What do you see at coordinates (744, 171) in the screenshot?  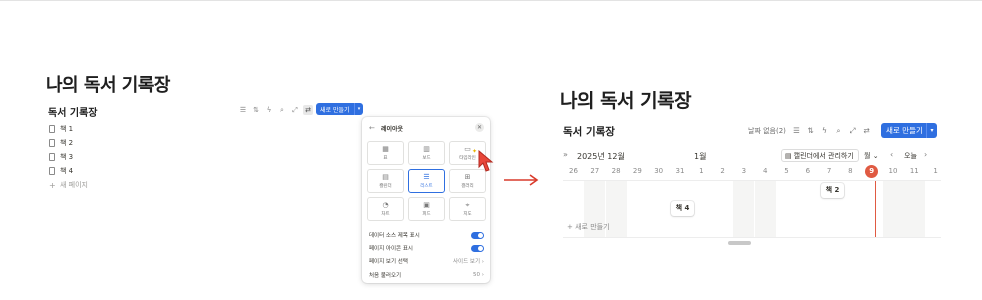 I see `timeline-day: 3` at bounding box center [744, 171].